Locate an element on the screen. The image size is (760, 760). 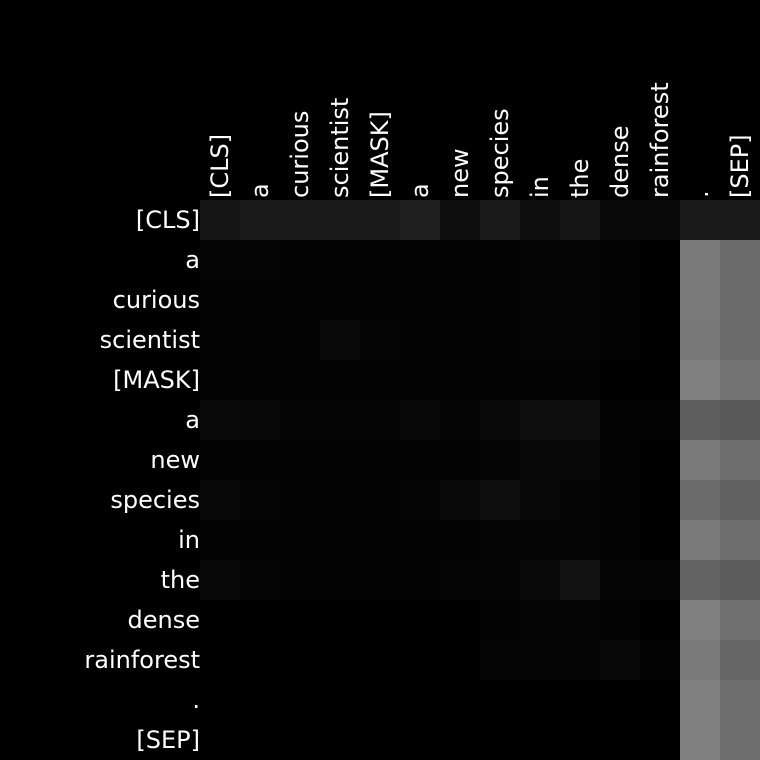
y-tick-label: scientist is located at coordinates (150, 340).